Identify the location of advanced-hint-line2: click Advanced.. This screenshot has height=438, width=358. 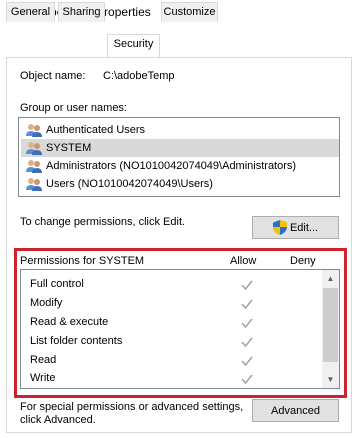
(58, 420).